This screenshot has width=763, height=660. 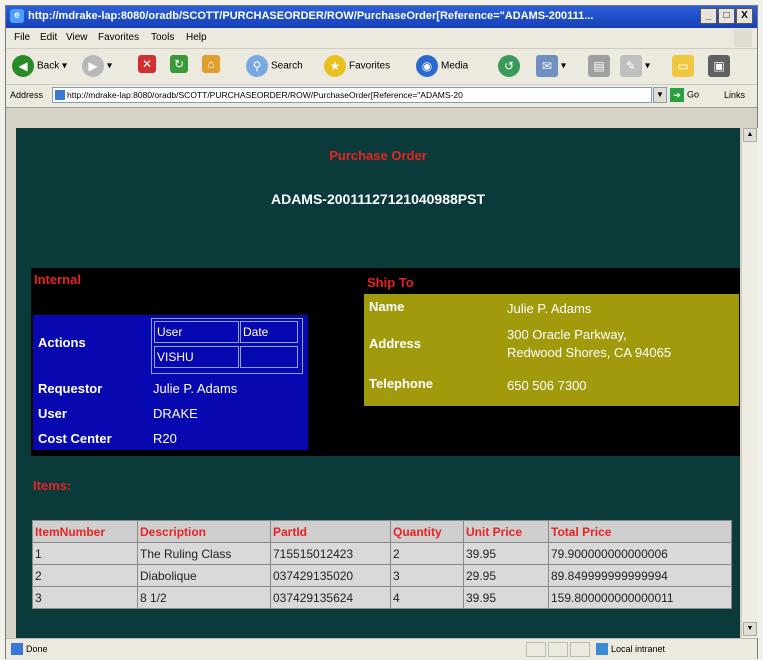 I want to click on status-segment, so click(x=558, y=649).